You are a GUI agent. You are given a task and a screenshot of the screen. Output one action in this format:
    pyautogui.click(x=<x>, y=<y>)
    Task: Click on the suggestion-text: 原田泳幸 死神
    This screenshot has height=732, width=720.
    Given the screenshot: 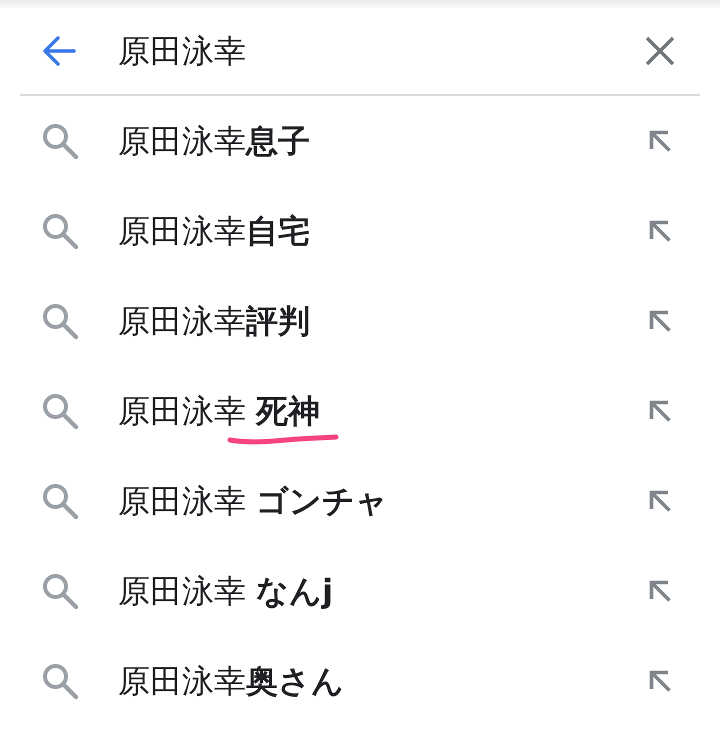 What is the action you would take?
    pyautogui.click(x=219, y=411)
    